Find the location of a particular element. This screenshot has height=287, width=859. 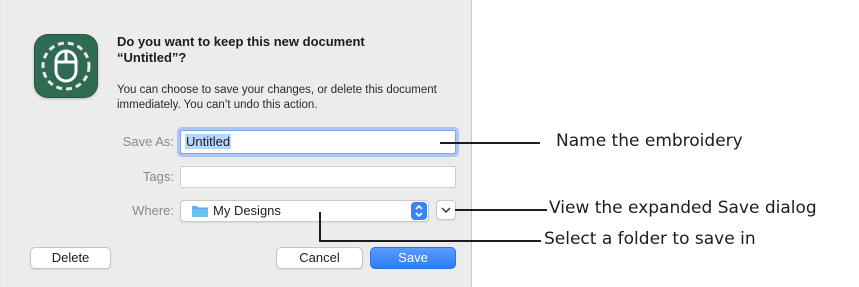

callout-expanded-dialog: View the expanded Save dialog is located at coordinates (683, 208).